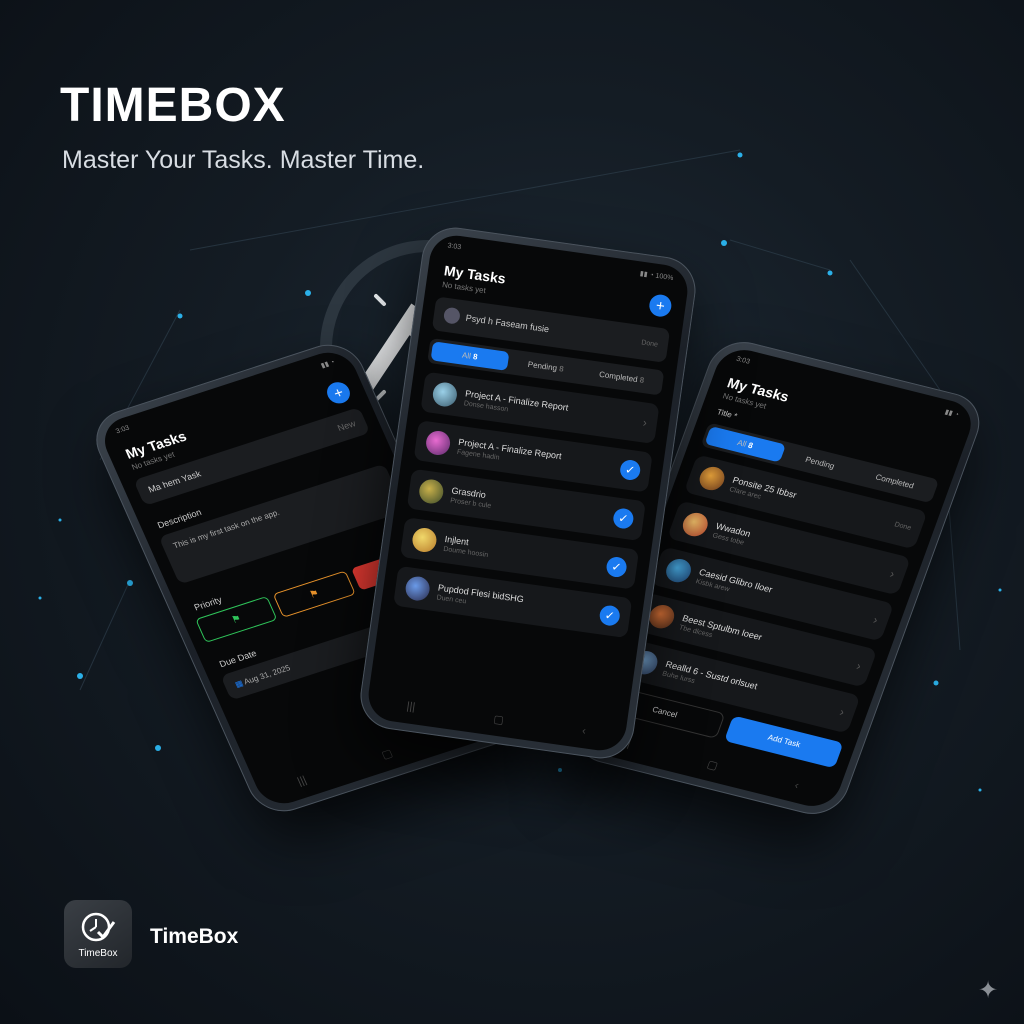  I want to click on sparkle-icon: ✦, so click(988, 990).